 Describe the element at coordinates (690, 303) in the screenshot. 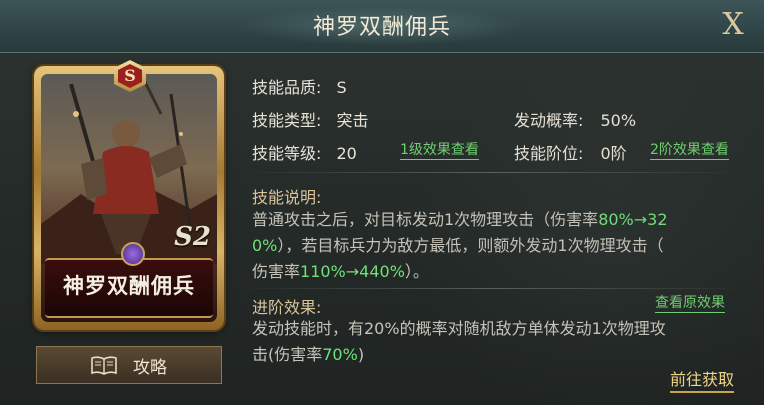

I see `view-original-link: 查看原效果` at that location.